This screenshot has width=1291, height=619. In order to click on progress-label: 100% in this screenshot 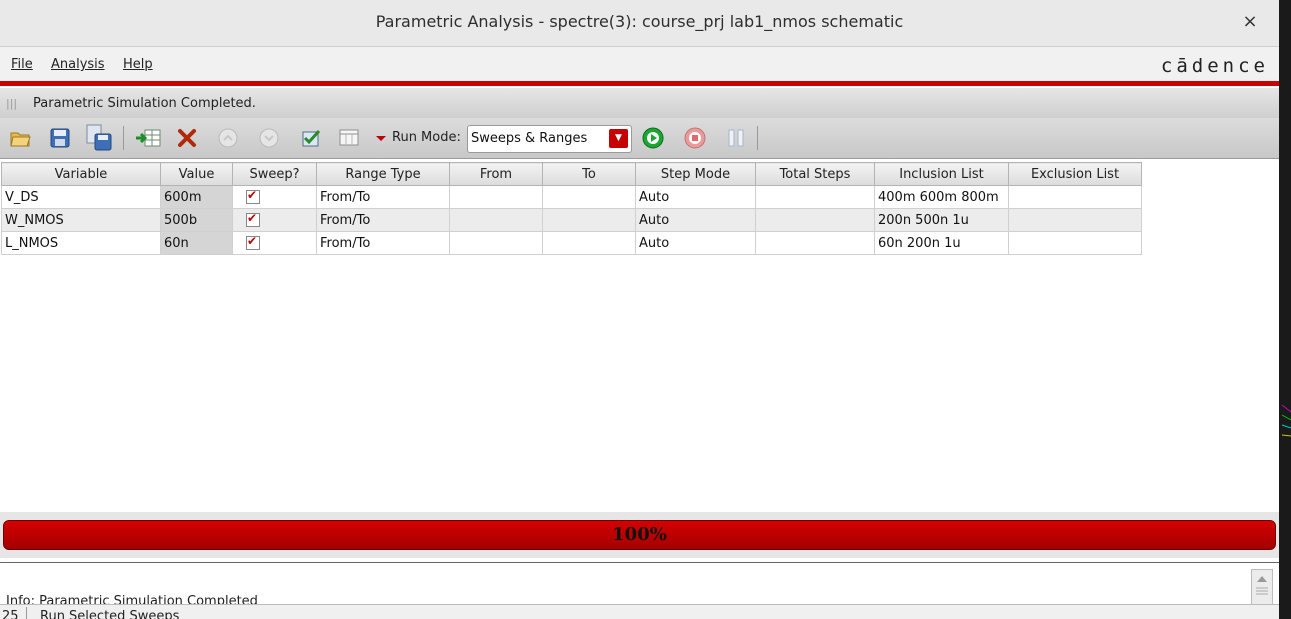, I will do `click(639, 534)`.